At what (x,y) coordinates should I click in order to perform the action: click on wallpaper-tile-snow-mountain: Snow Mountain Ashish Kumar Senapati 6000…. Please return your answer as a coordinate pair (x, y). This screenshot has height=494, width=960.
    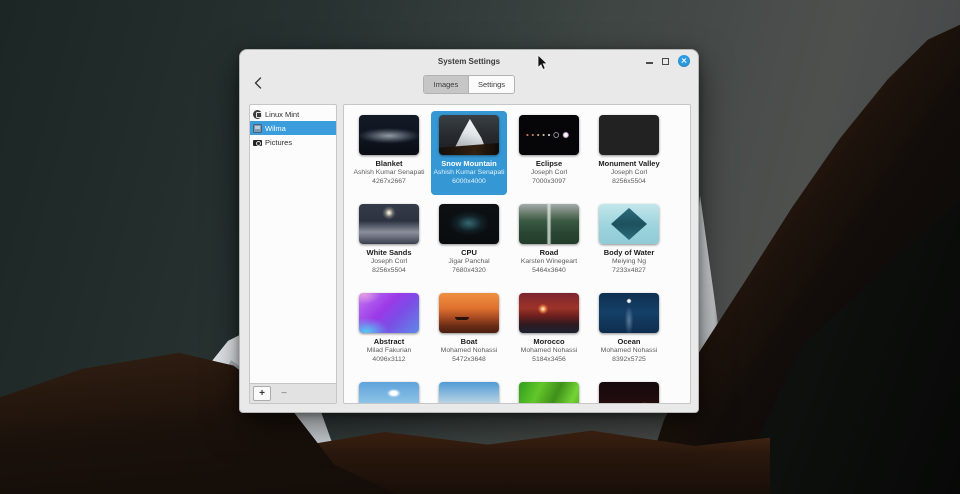
    Looking at the image, I should click on (469, 153).